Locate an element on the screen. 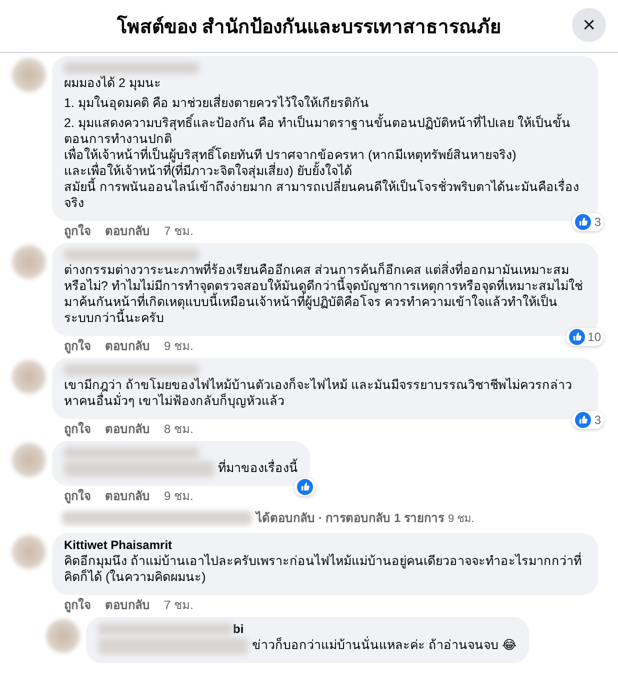 The image size is (618, 700). comment-text: คิดอีกมุมนึง ถ้าแม่บ้านเอาไปละครับเพราะก่อนไฟไหม้แม่บ้านอยู่คนเดียวอาจจะทำอะไรมากกว่าที่คิดก็ได้ (ในความคิดผมนะ) is located at coordinates (323, 569).